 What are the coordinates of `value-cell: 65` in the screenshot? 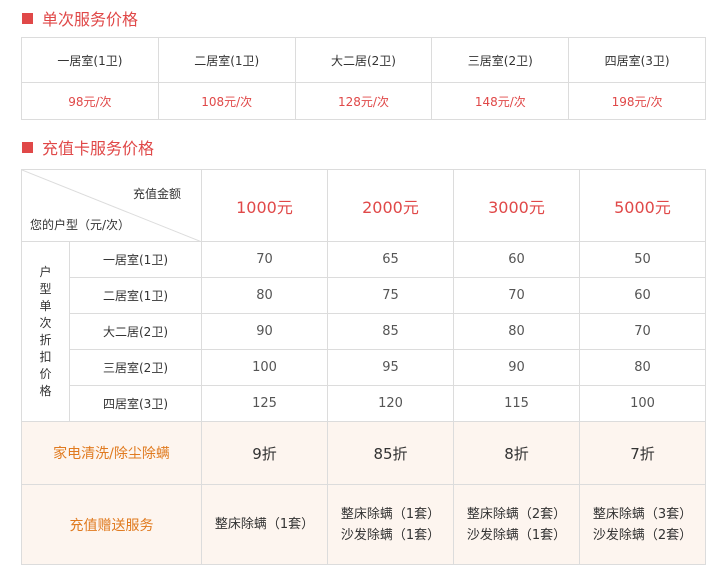 It's located at (390, 259).